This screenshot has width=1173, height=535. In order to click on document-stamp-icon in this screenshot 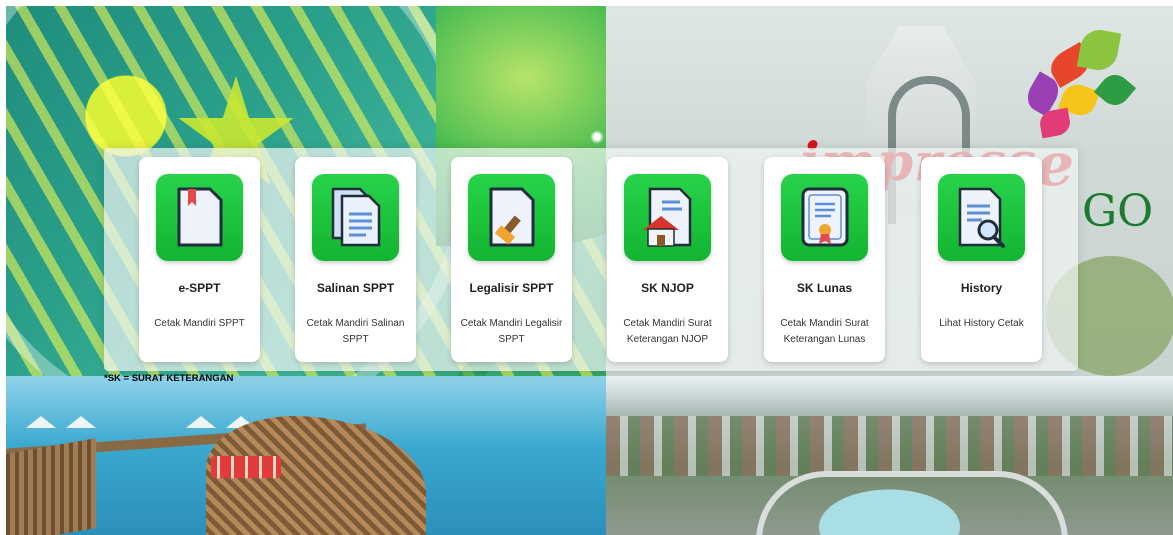, I will do `click(511, 217)`.